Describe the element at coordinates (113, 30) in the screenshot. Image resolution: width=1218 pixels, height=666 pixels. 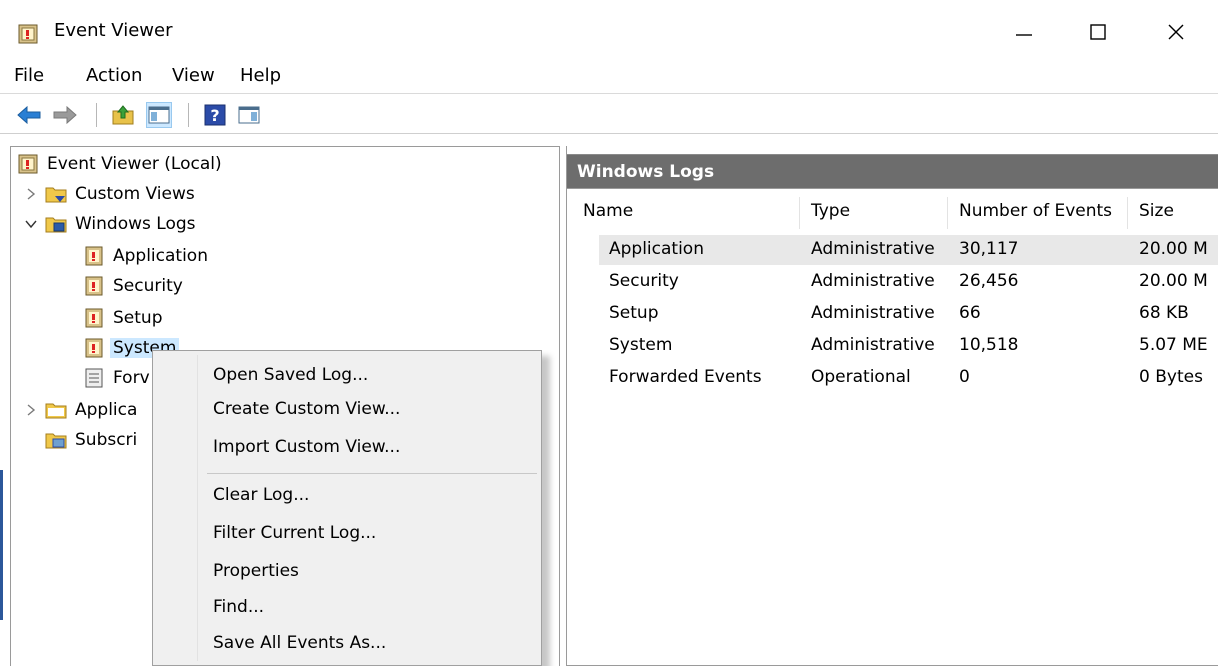
I see `window-title: Event Viewer` at that location.